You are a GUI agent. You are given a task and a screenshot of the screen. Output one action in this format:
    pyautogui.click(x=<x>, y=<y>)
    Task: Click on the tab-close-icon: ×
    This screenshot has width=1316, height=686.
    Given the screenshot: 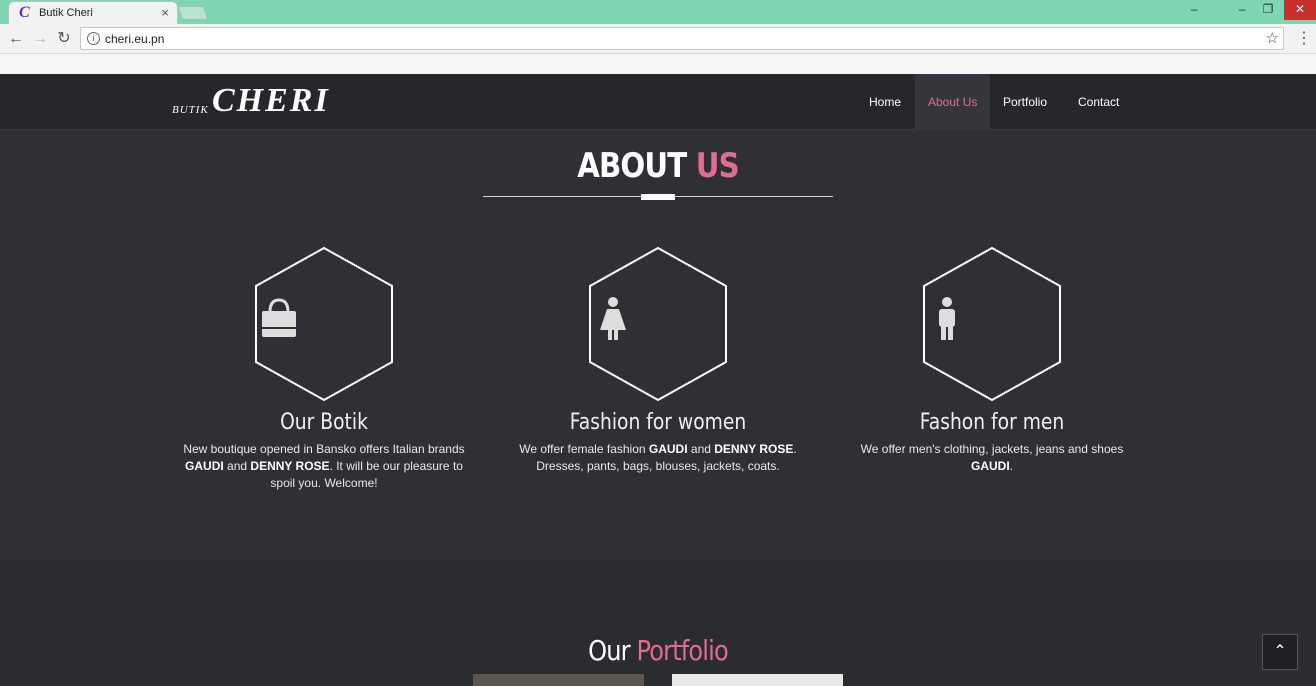 What is the action you would take?
    pyautogui.click(x=165, y=12)
    